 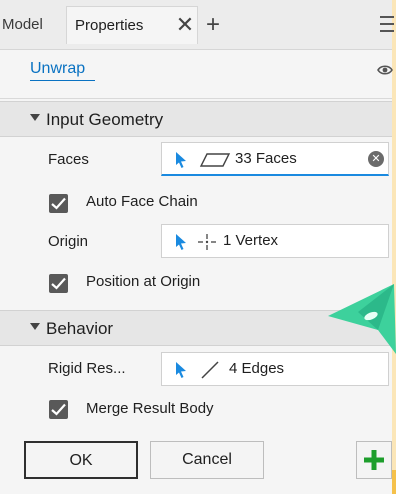 I want to click on origin-selector: 1 Vertex, so click(x=275, y=241).